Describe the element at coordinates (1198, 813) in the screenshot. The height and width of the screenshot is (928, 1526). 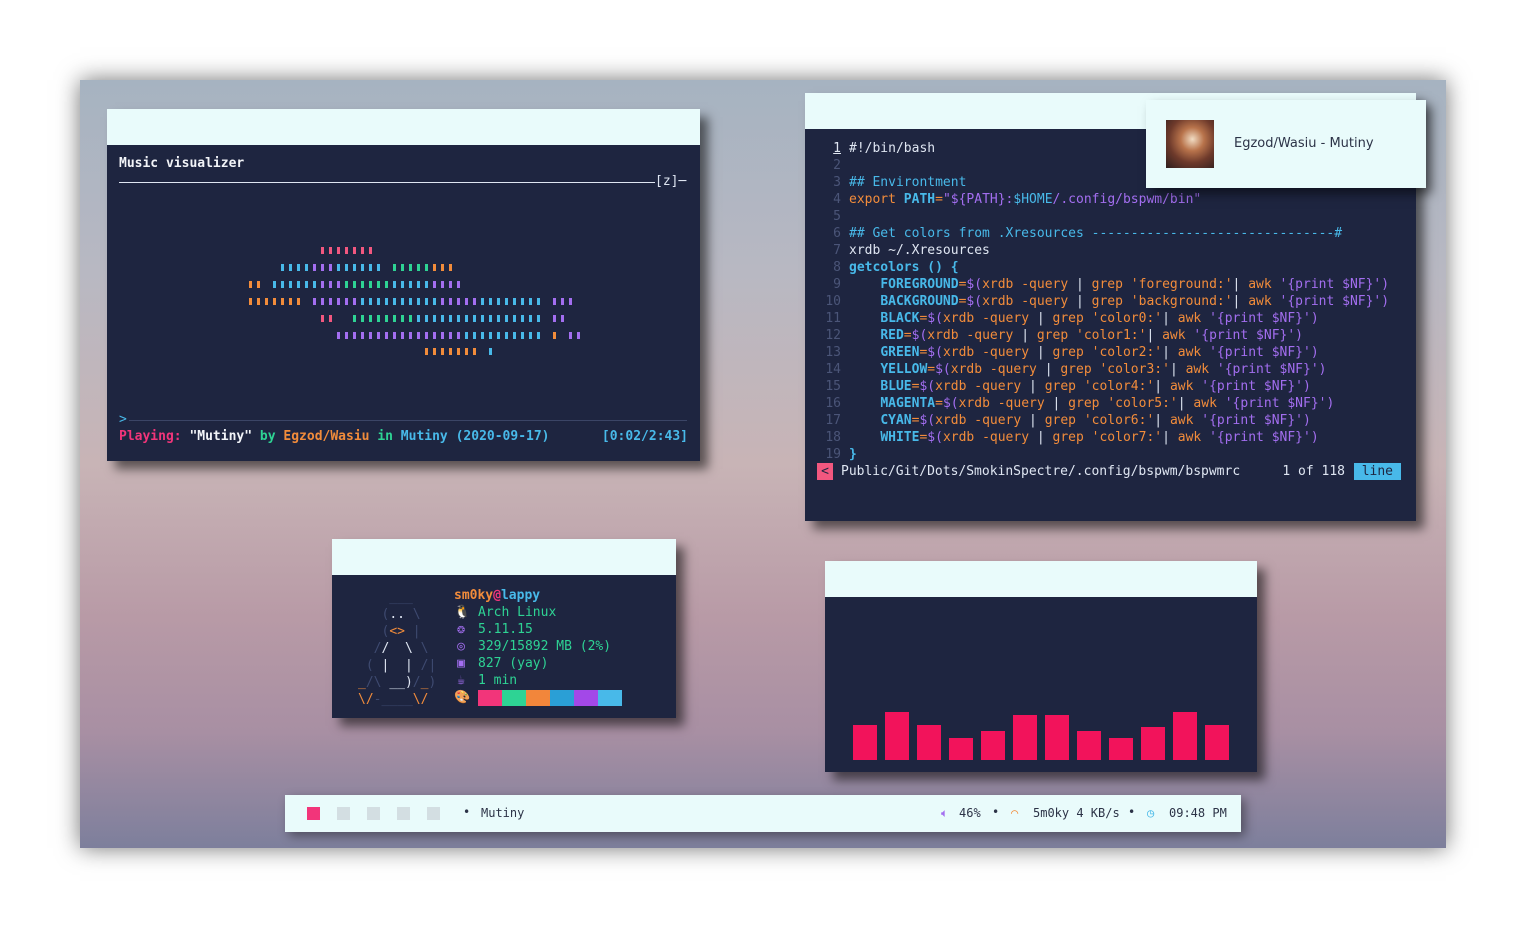
I see `clock: 09:48 PM` at that location.